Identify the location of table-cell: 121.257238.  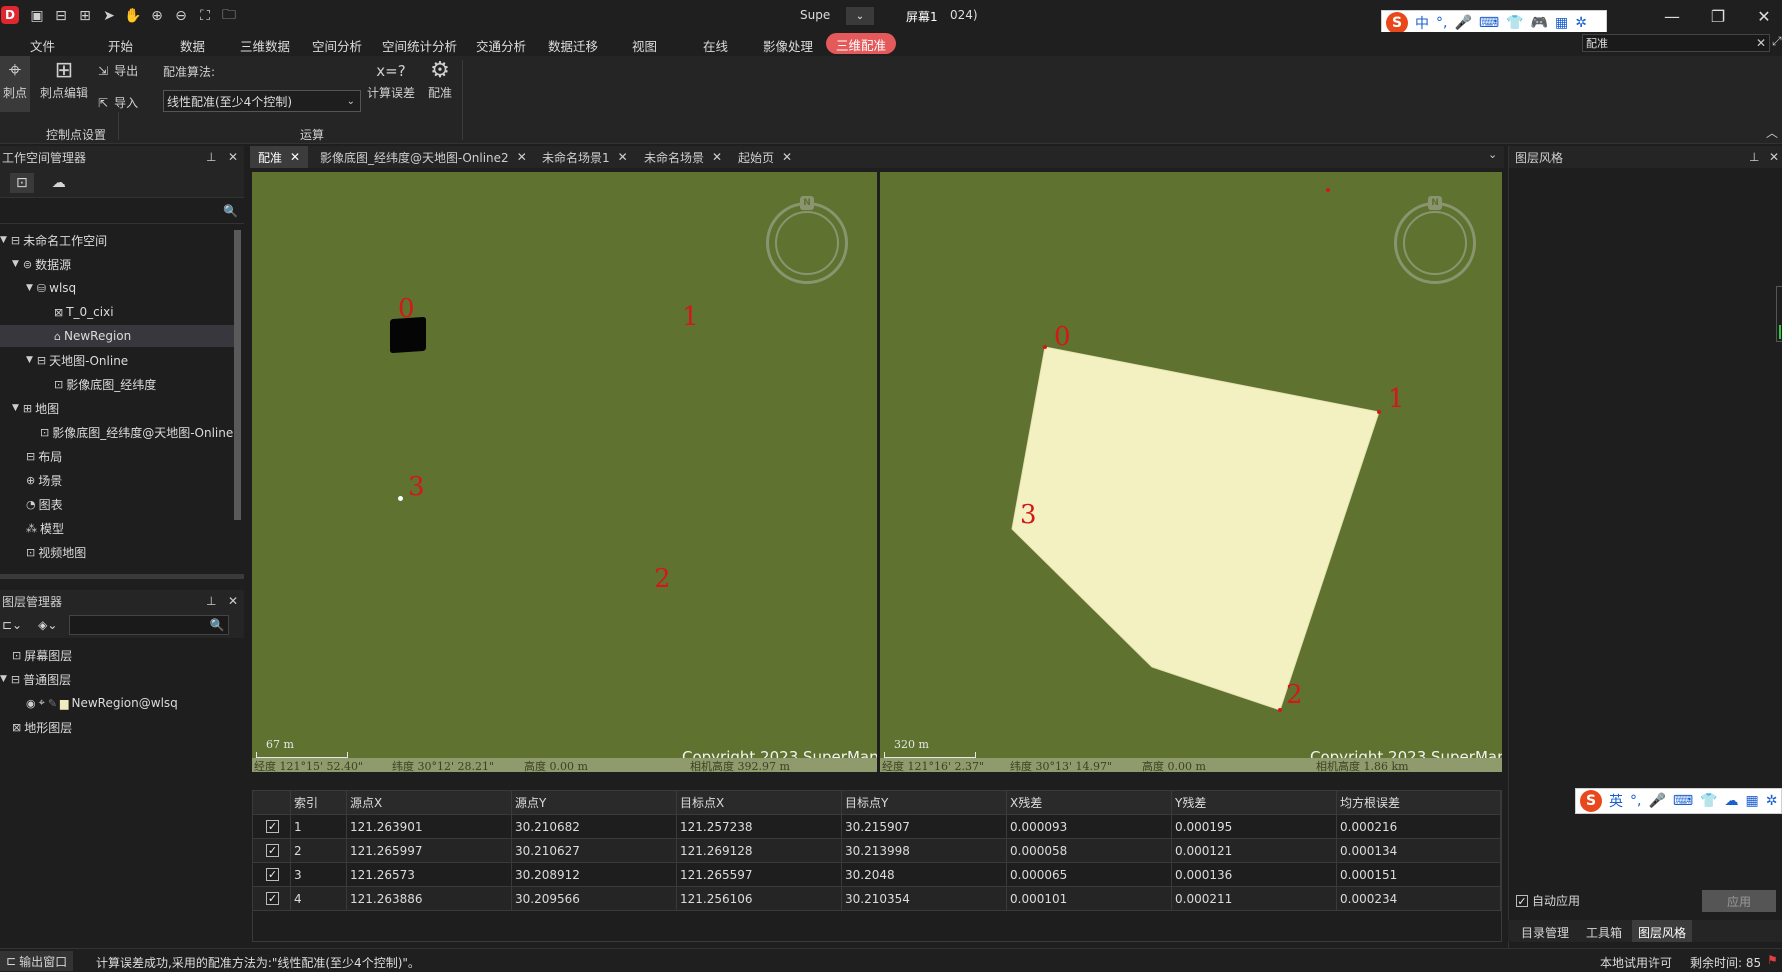
(759, 827).